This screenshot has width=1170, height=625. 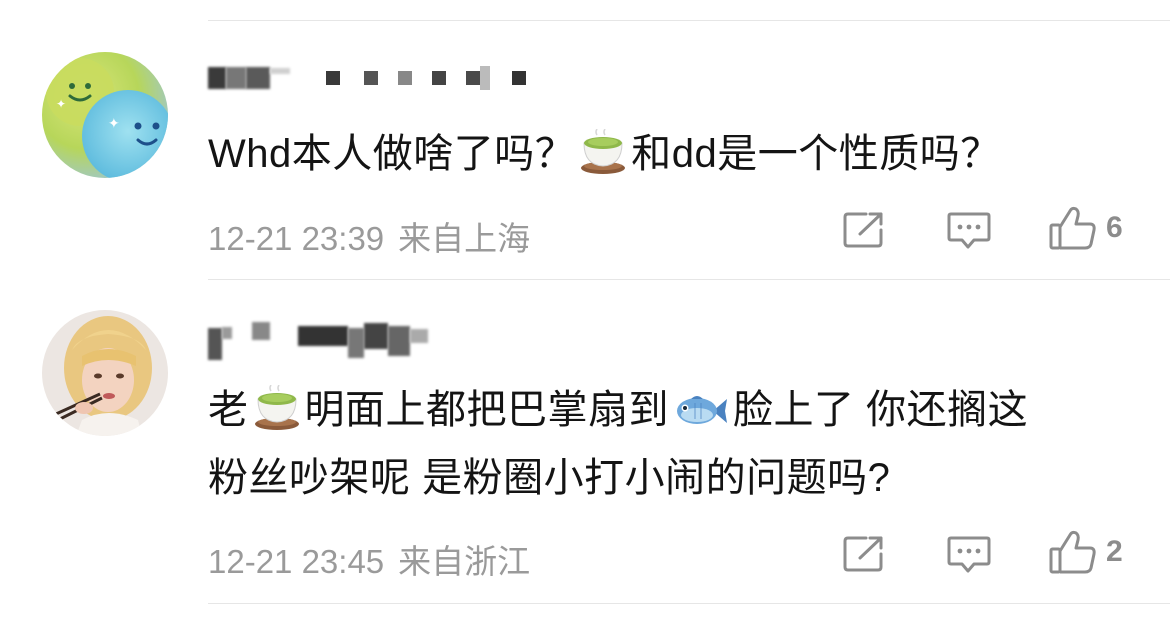 What do you see at coordinates (701, 418) in the screenshot?
I see `fish-emoji-icon` at bounding box center [701, 418].